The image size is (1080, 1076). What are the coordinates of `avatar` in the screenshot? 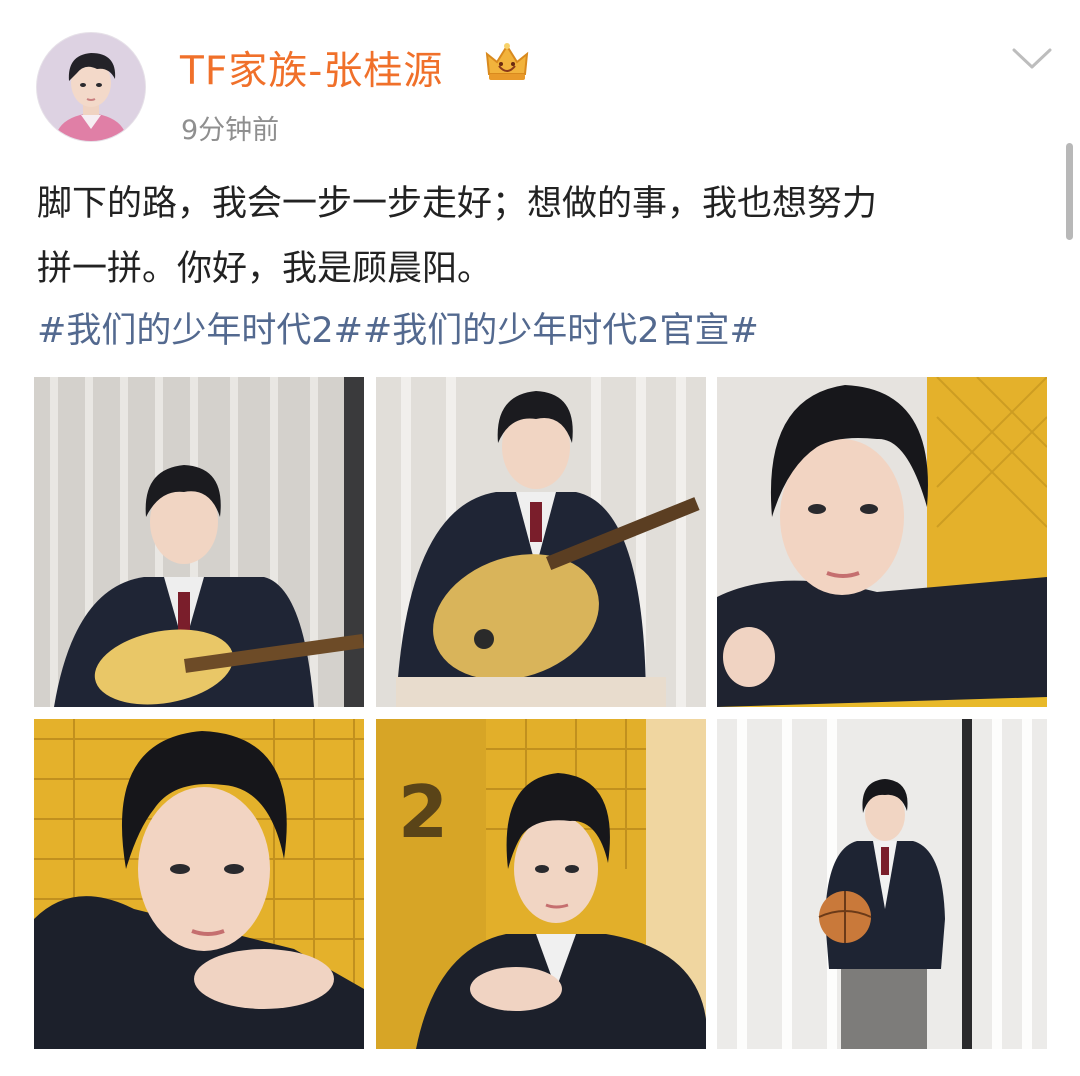 It's located at (91, 87).